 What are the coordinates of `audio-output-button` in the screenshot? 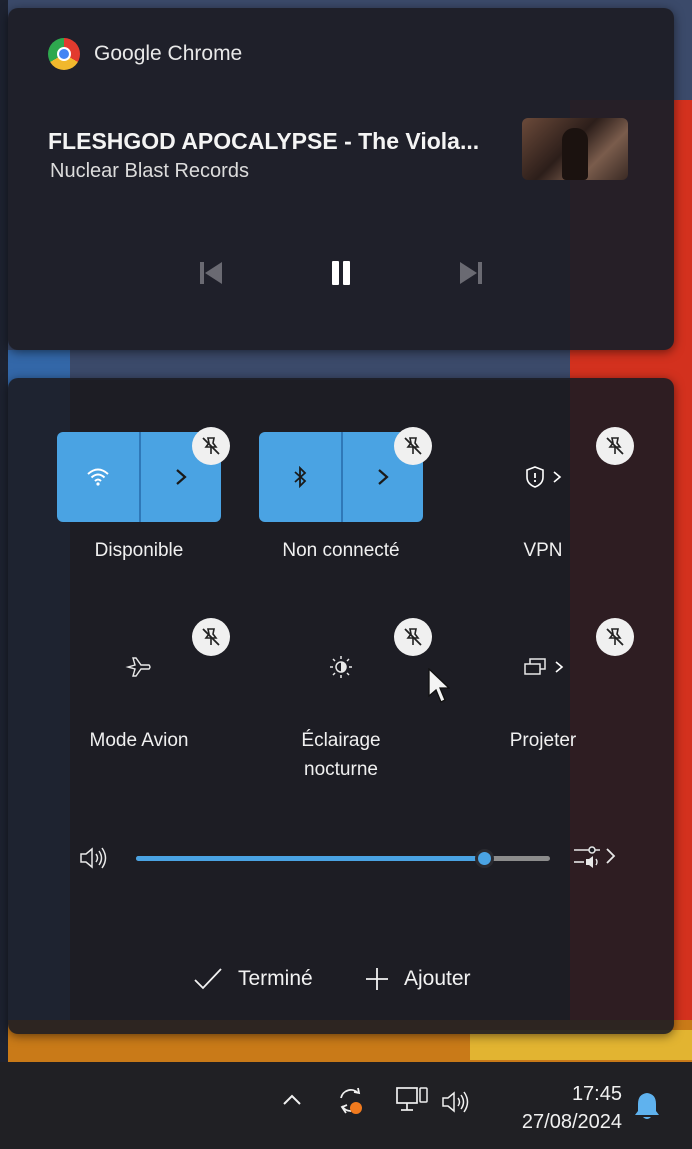 It's located at (595, 859).